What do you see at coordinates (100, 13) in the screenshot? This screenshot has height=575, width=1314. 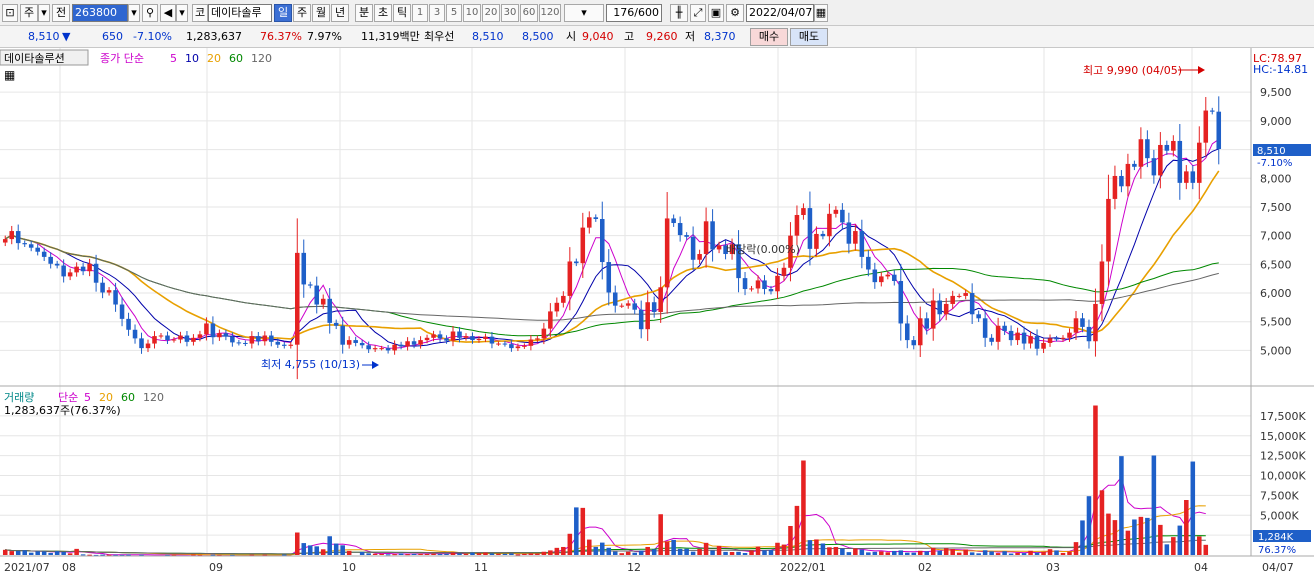 I see `stock-code-input: 263800` at bounding box center [100, 13].